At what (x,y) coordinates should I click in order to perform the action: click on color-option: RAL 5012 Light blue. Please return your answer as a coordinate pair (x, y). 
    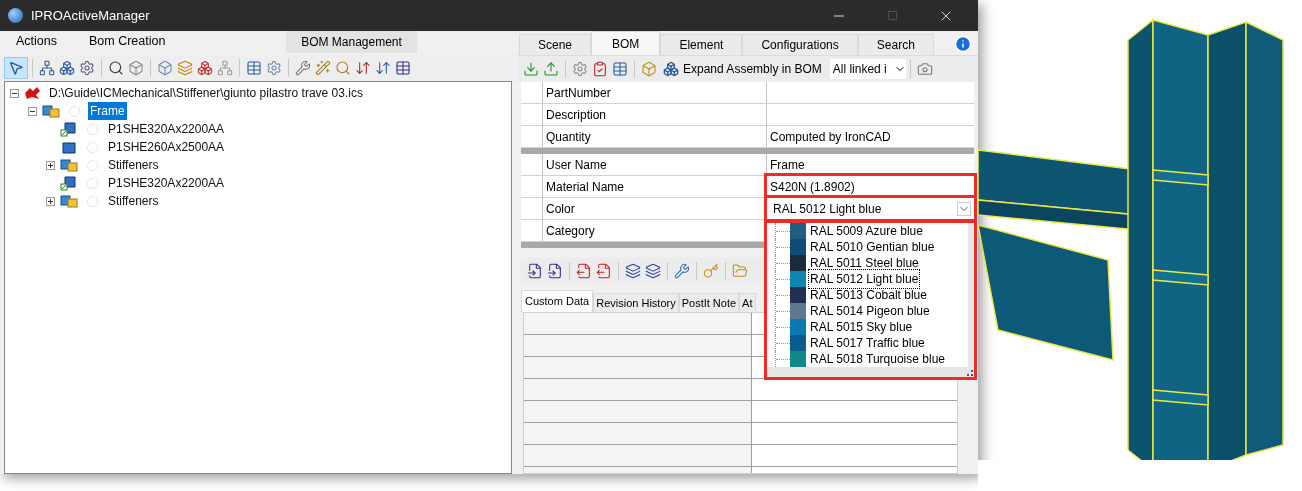
    Looking at the image, I should click on (864, 279).